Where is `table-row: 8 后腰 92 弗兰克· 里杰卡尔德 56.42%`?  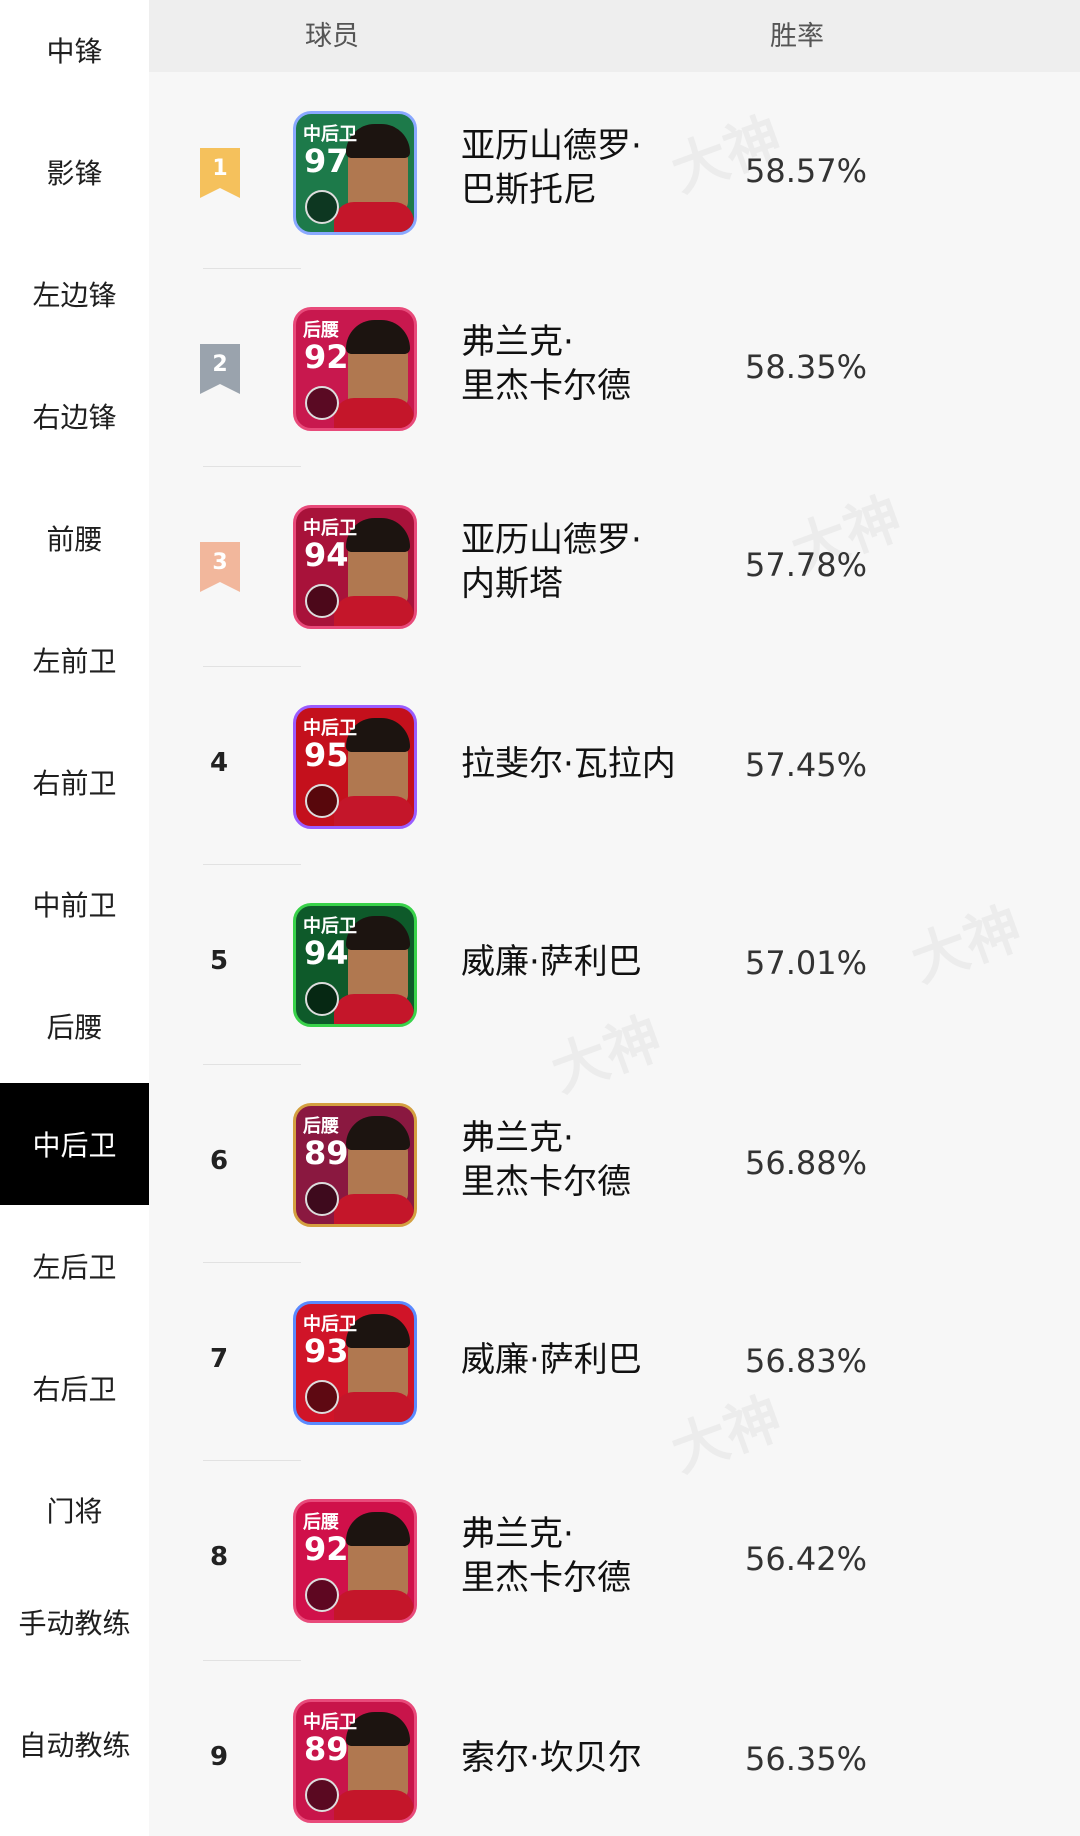
table-row: 8 后腰 92 弗兰克· 里杰卡尔德 56.42% is located at coordinates (614, 1559).